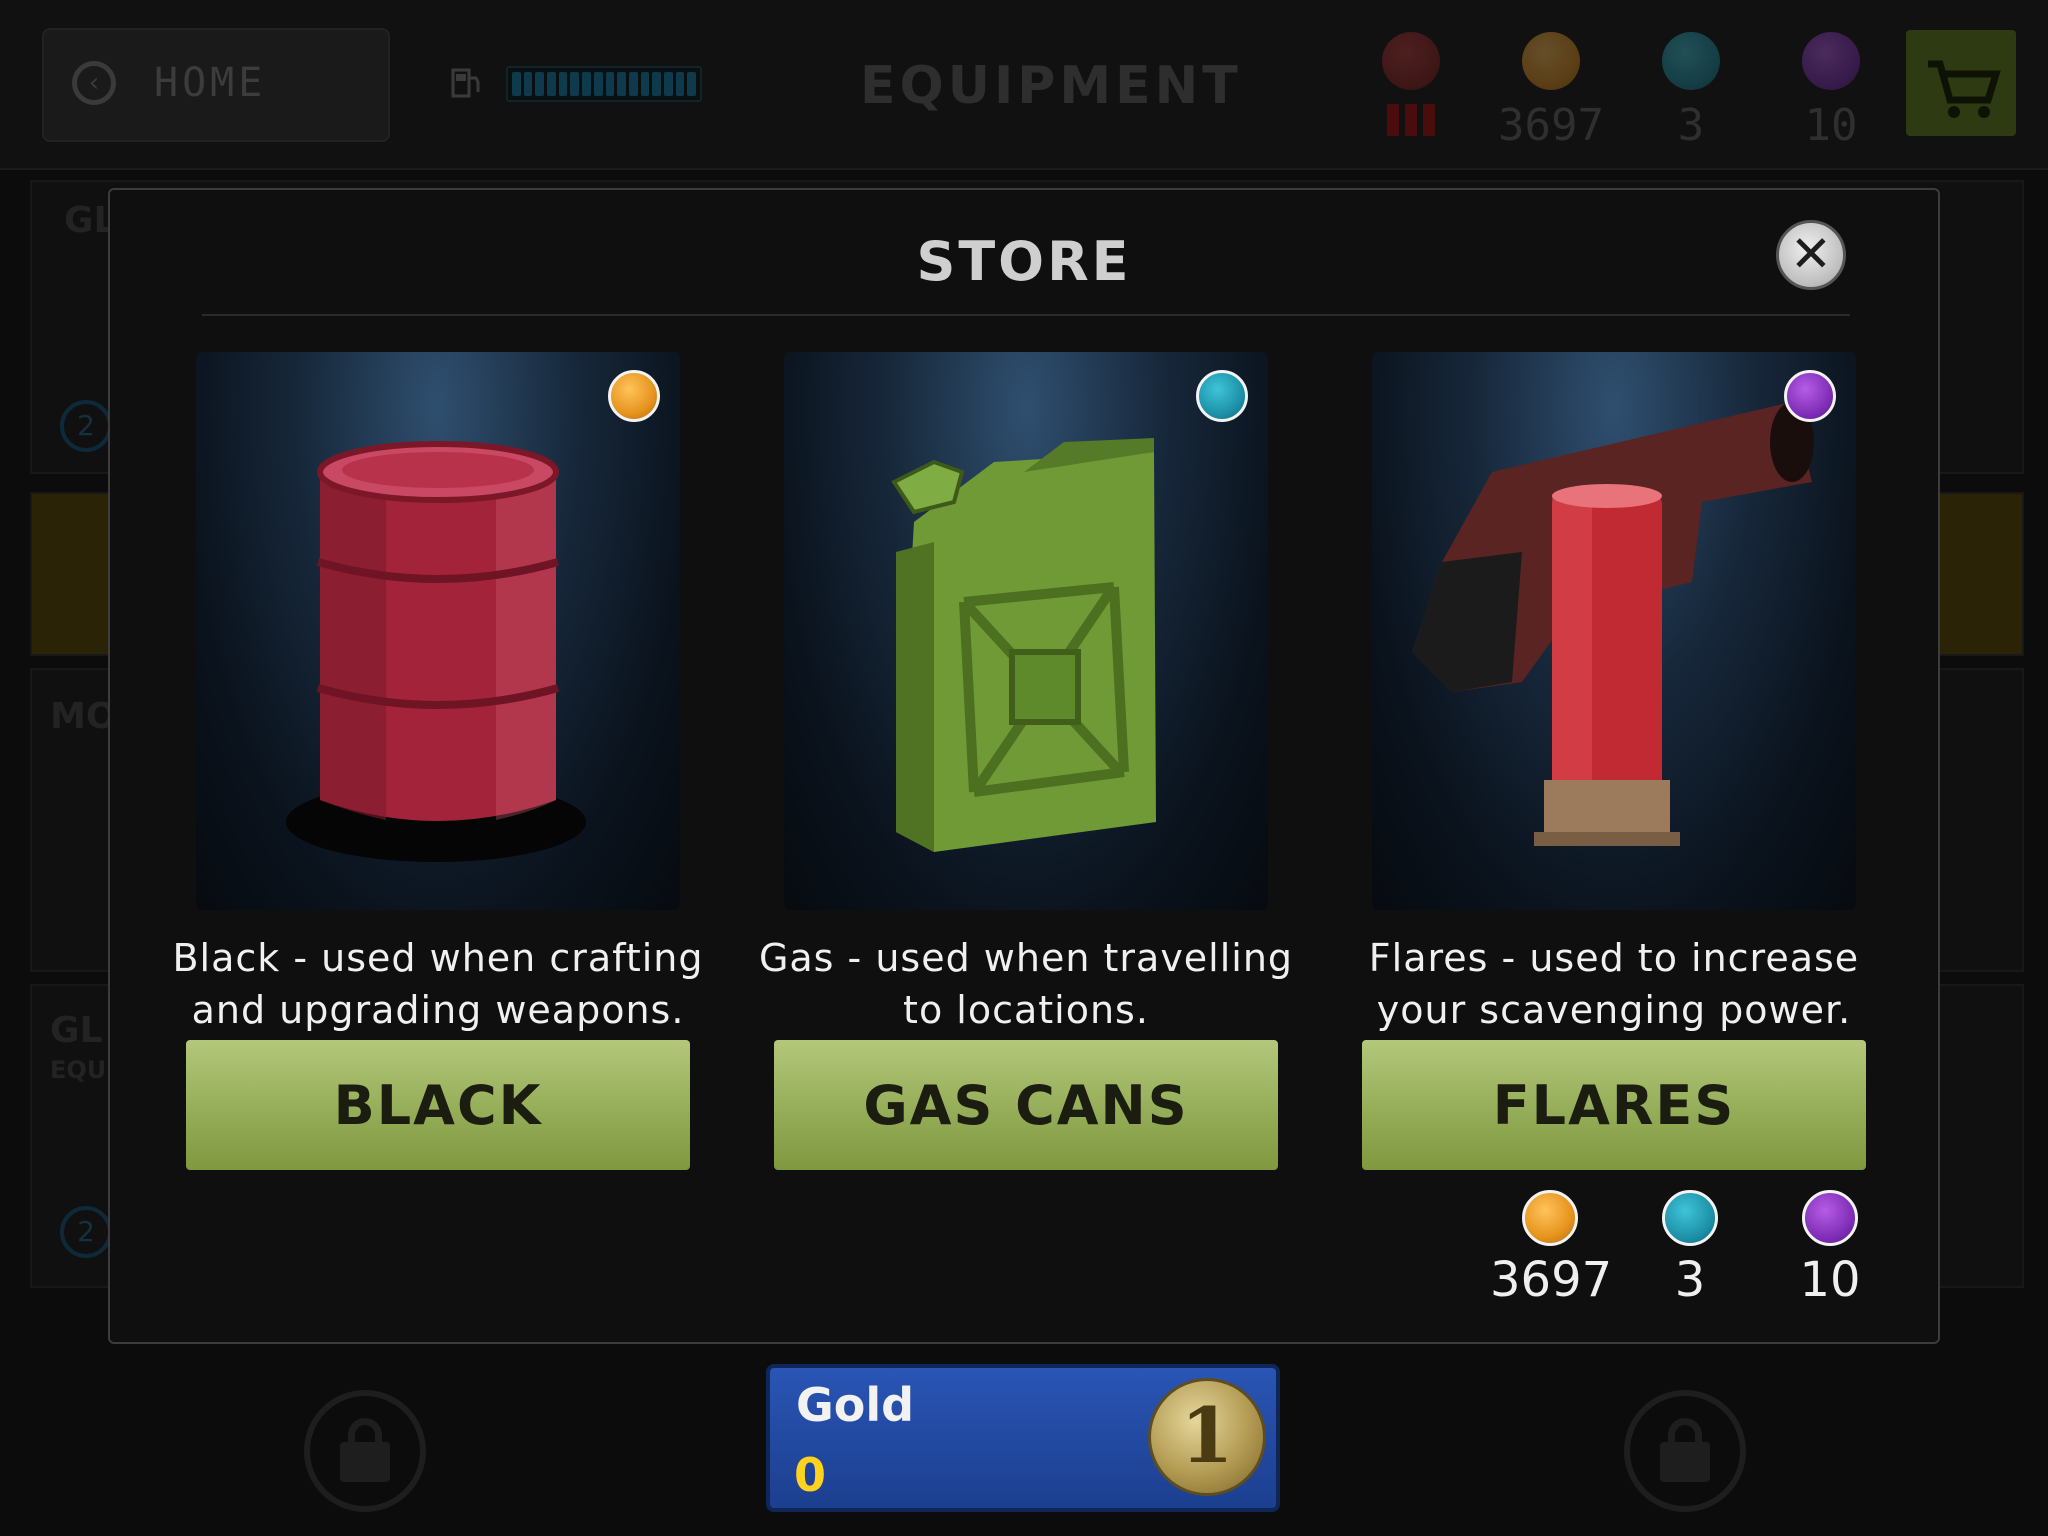 Image resolution: width=2048 pixels, height=1536 pixels. Describe the element at coordinates (465, 83) in the screenshot. I see `fuel-pump-icon` at that location.